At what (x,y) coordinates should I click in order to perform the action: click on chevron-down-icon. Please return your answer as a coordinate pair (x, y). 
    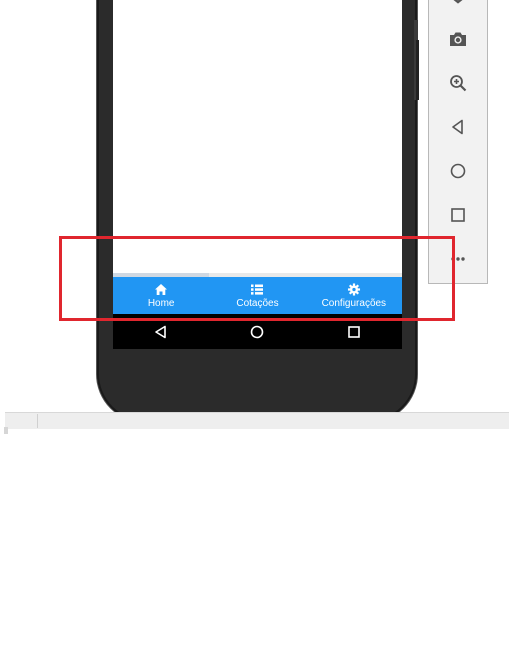
    Looking at the image, I should click on (458, 2).